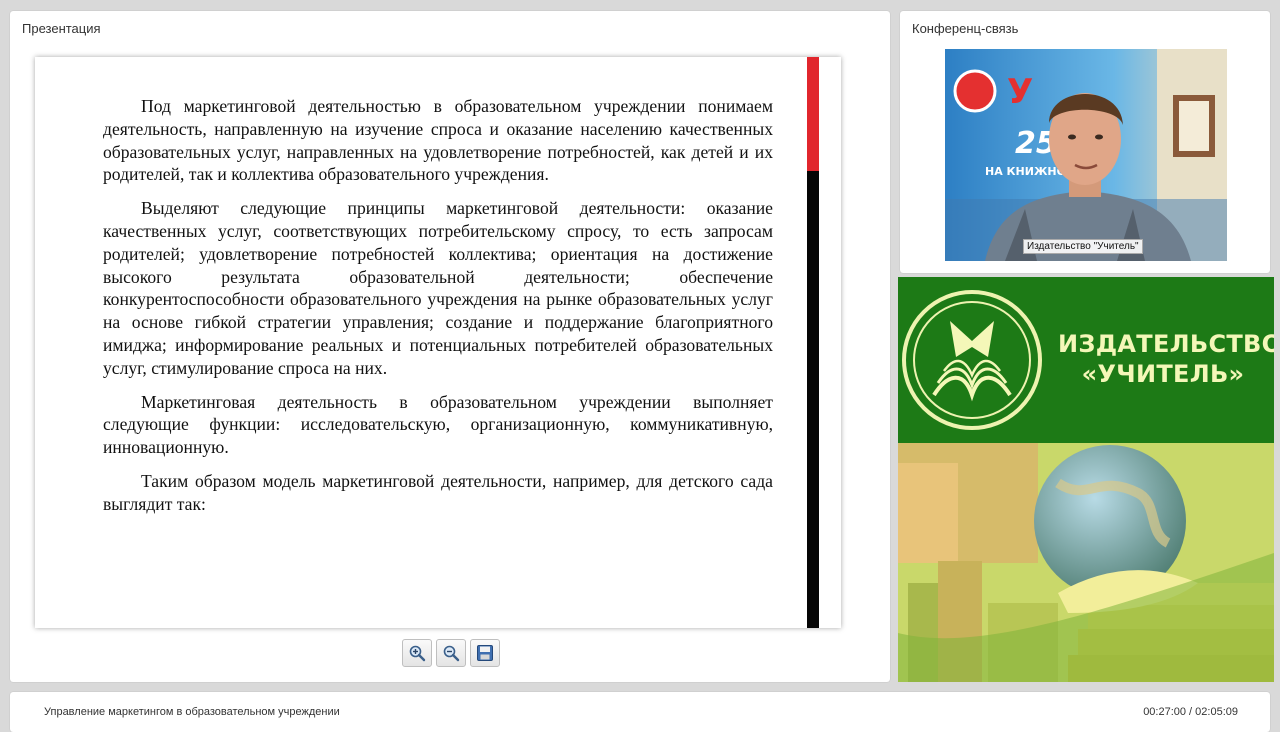  I want to click on slide-toolbar, so click(451, 653).